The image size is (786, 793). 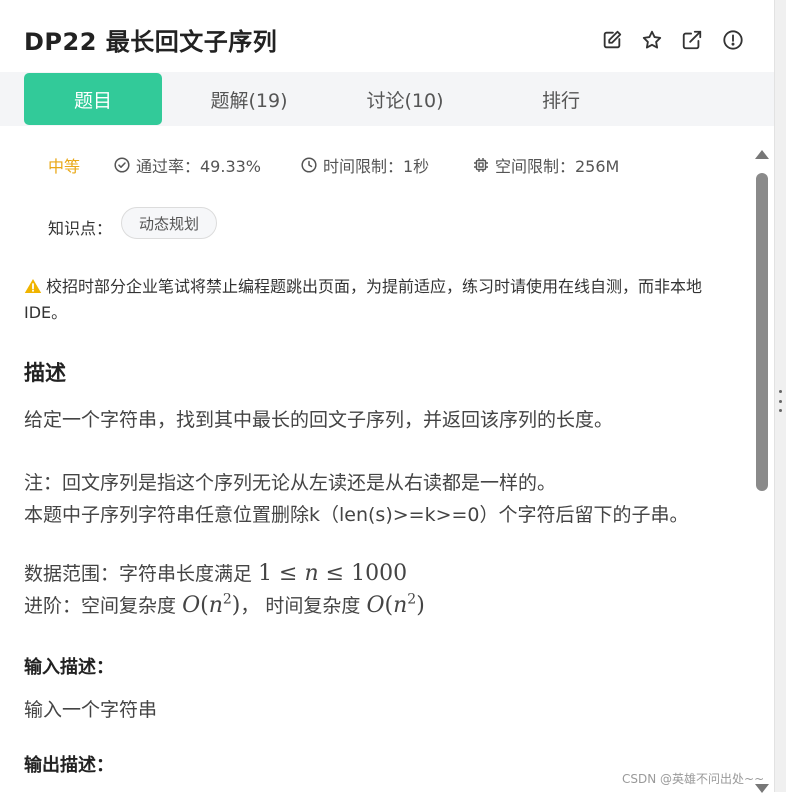 What do you see at coordinates (45, 373) in the screenshot?
I see `description-heading: 描述` at bounding box center [45, 373].